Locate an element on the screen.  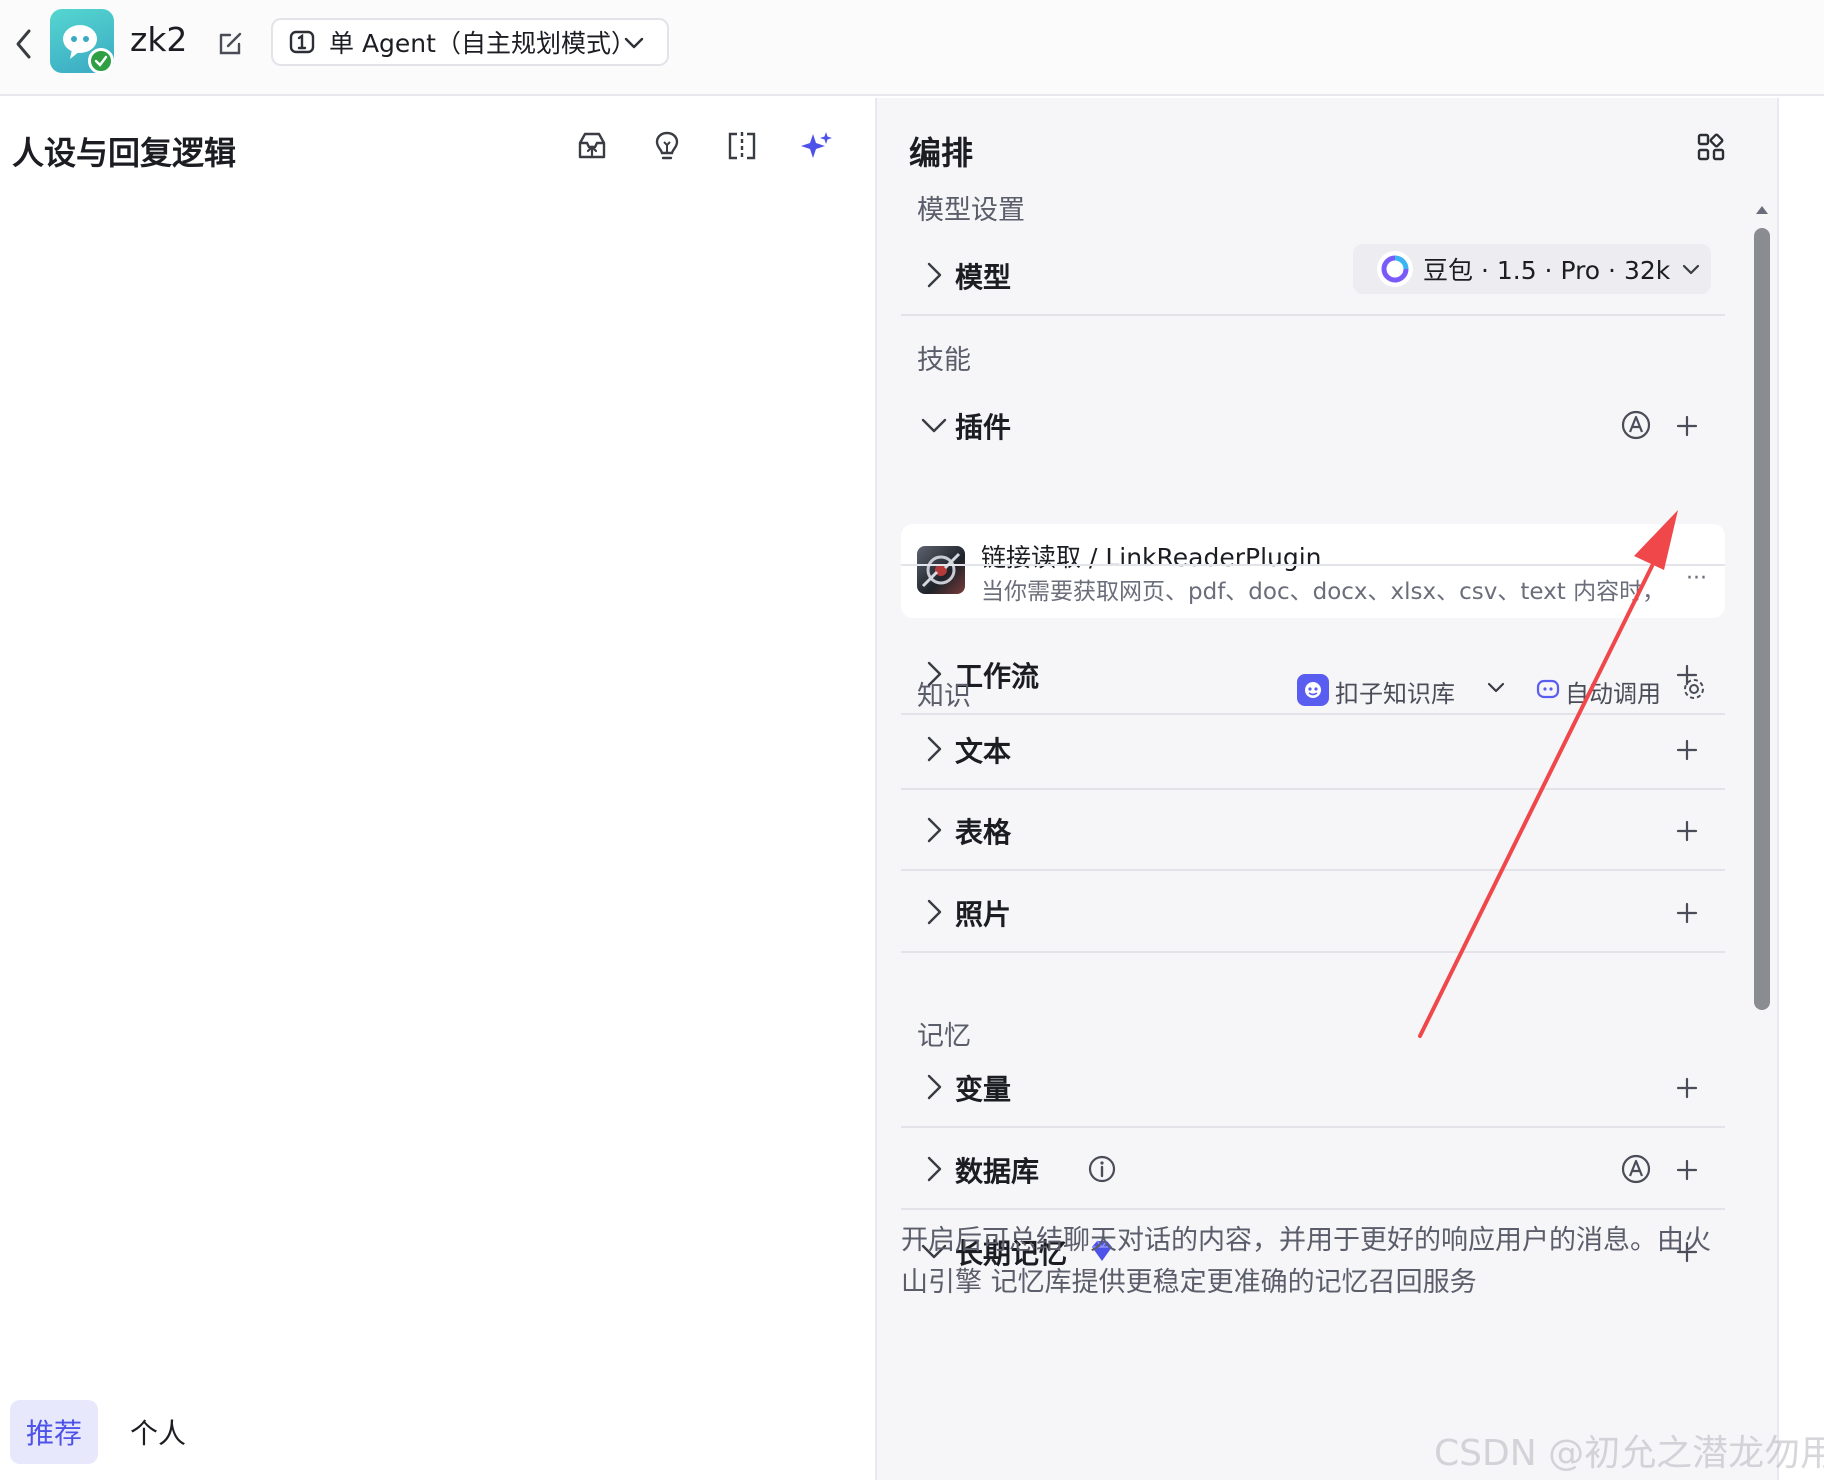
plugin-row: 插件 is located at coordinates (1313, 426).